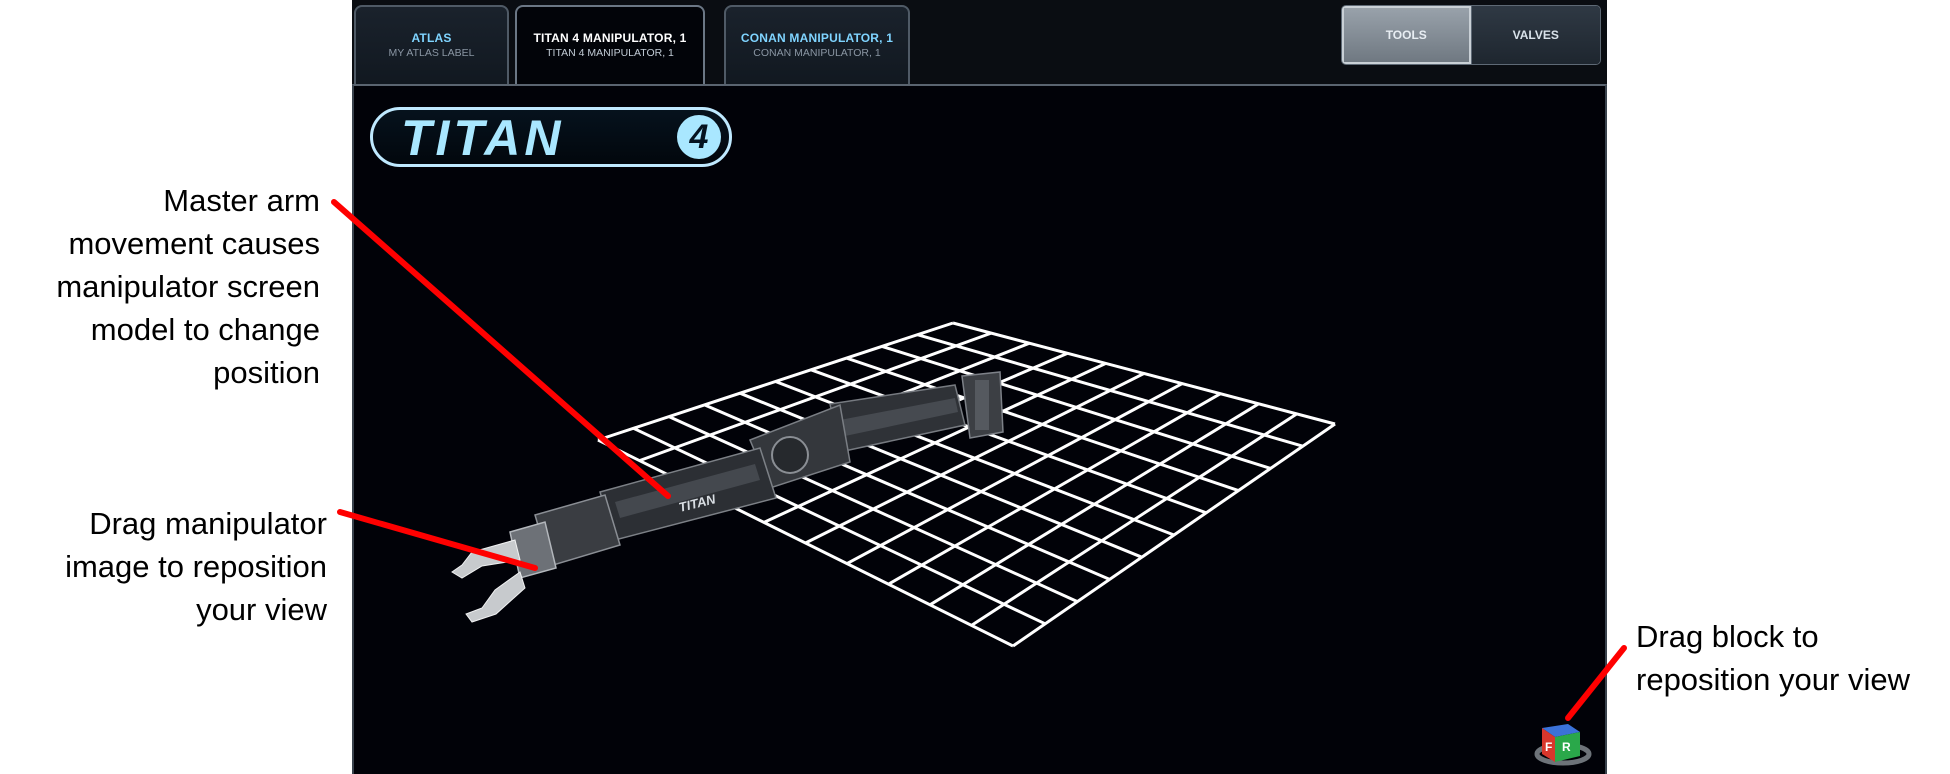 The height and width of the screenshot is (774, 1950). Describe the element at coordinates (1596, 683) in the screenshot. I see `callout-line-drag-block` at that location.